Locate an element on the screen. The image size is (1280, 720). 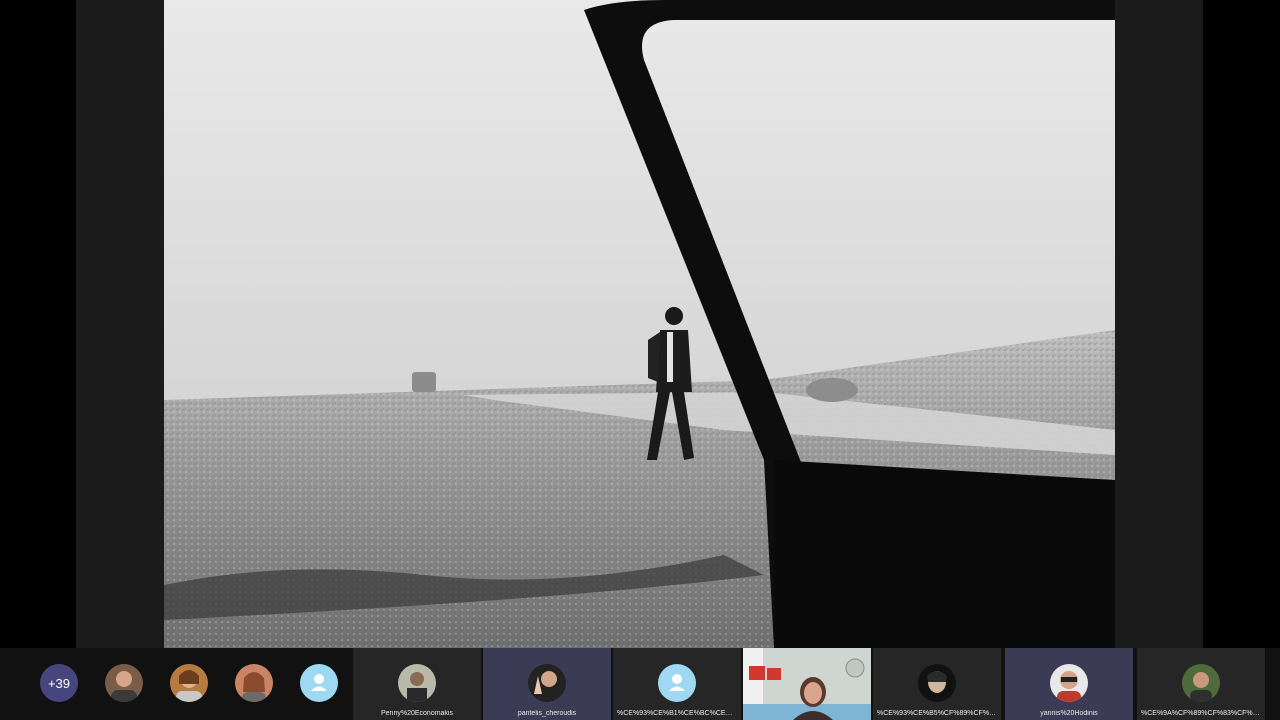
more-participants-button: +39 is located at coordinates (59, 683).